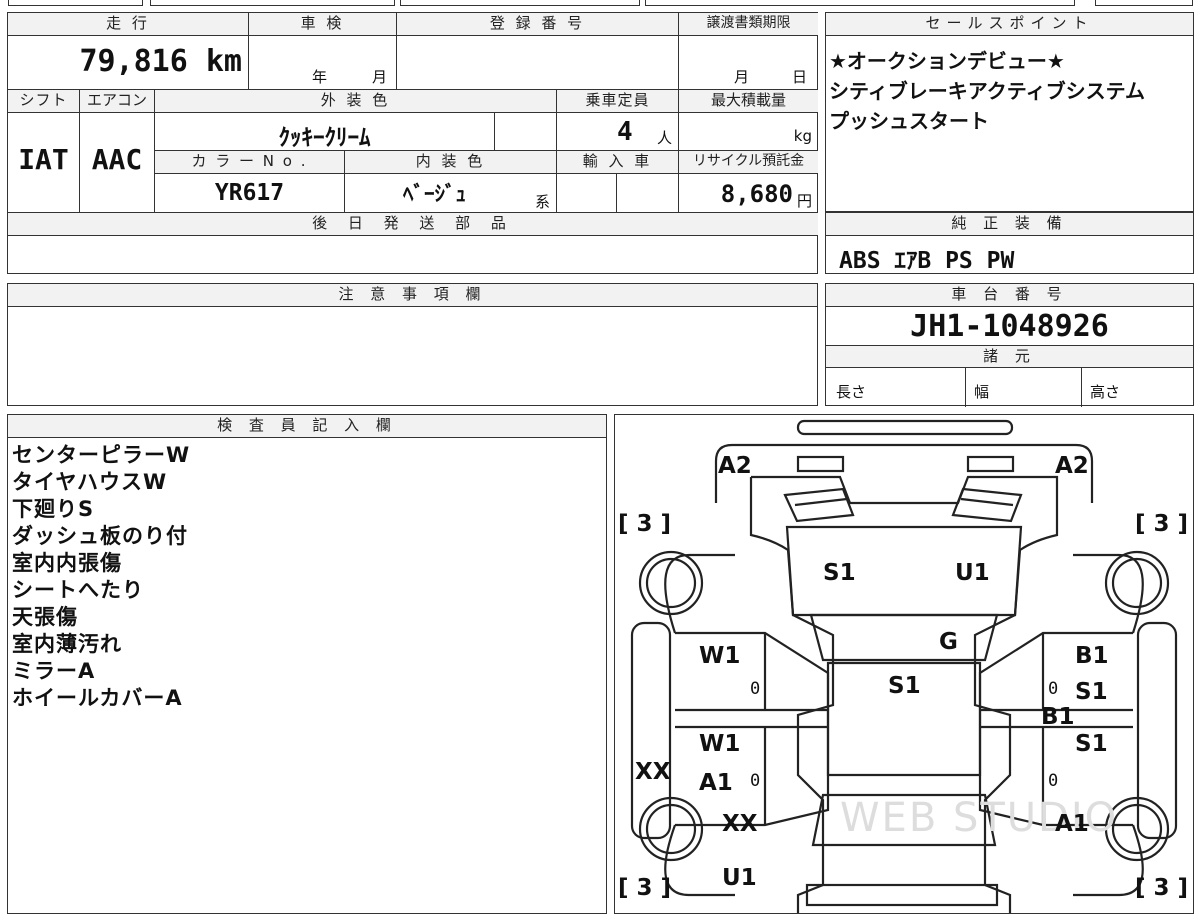 The width and height of the screenshot is (1200, 914). Describe the element at coordinates (44, 101) in the screenshot. I see `shift-label: シフト` at that location.